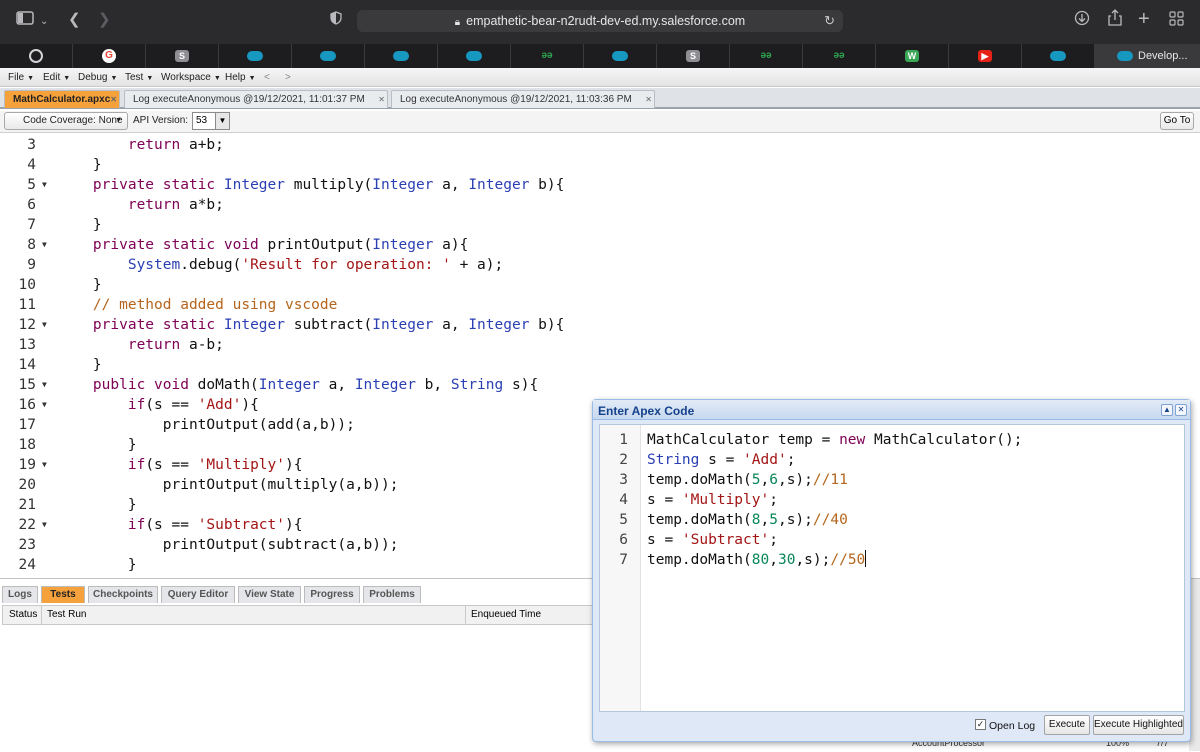 This screenshot has width=1200, height=752. What do you see at coordinates (217, 78) in the screenshot?
I see `caret-down-icon: ▼` at bounding box center [217, 78].